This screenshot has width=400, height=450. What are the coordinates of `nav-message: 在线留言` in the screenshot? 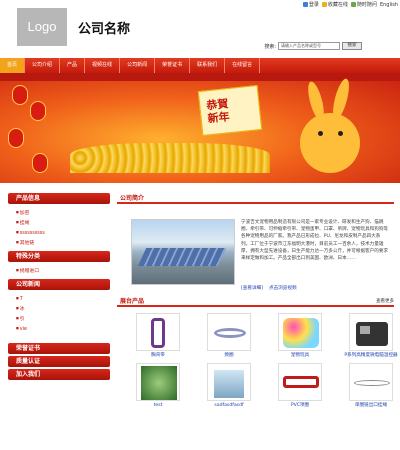 It's located at (243, 65).